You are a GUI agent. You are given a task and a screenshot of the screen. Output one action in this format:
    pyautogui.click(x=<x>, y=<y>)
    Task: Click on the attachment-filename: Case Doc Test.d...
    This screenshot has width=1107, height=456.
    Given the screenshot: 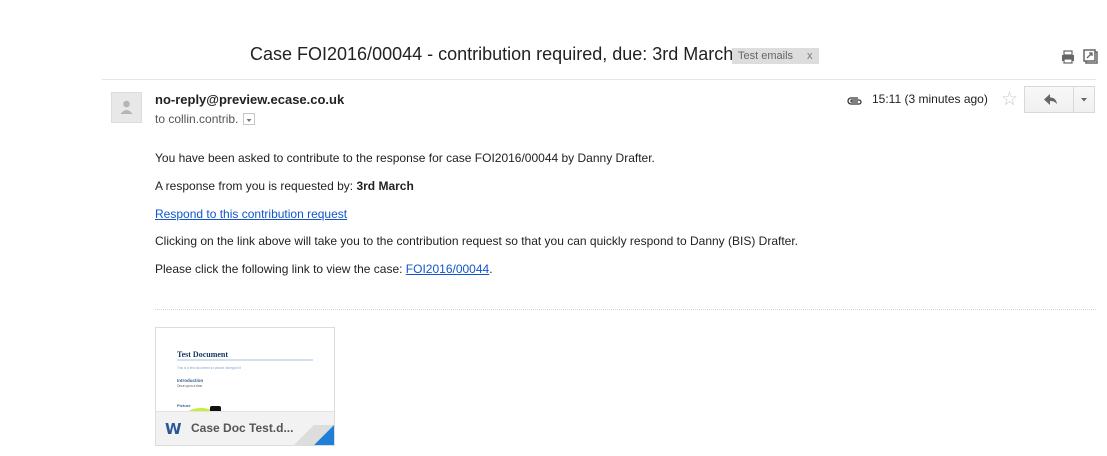 What is the action you would take?
    pyautogui.click(x=242, y=428)
    